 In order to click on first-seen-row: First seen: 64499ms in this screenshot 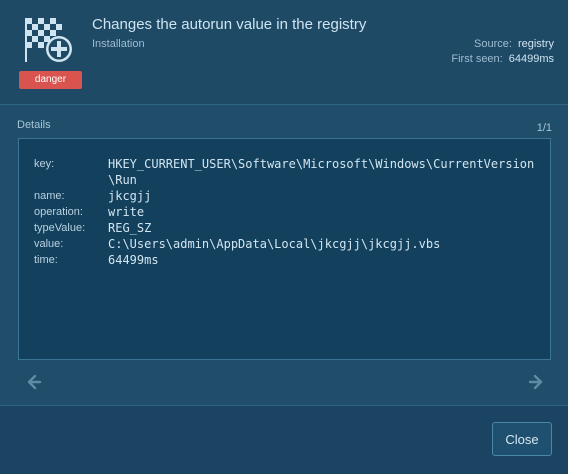, I will do `click(502, 59)`.